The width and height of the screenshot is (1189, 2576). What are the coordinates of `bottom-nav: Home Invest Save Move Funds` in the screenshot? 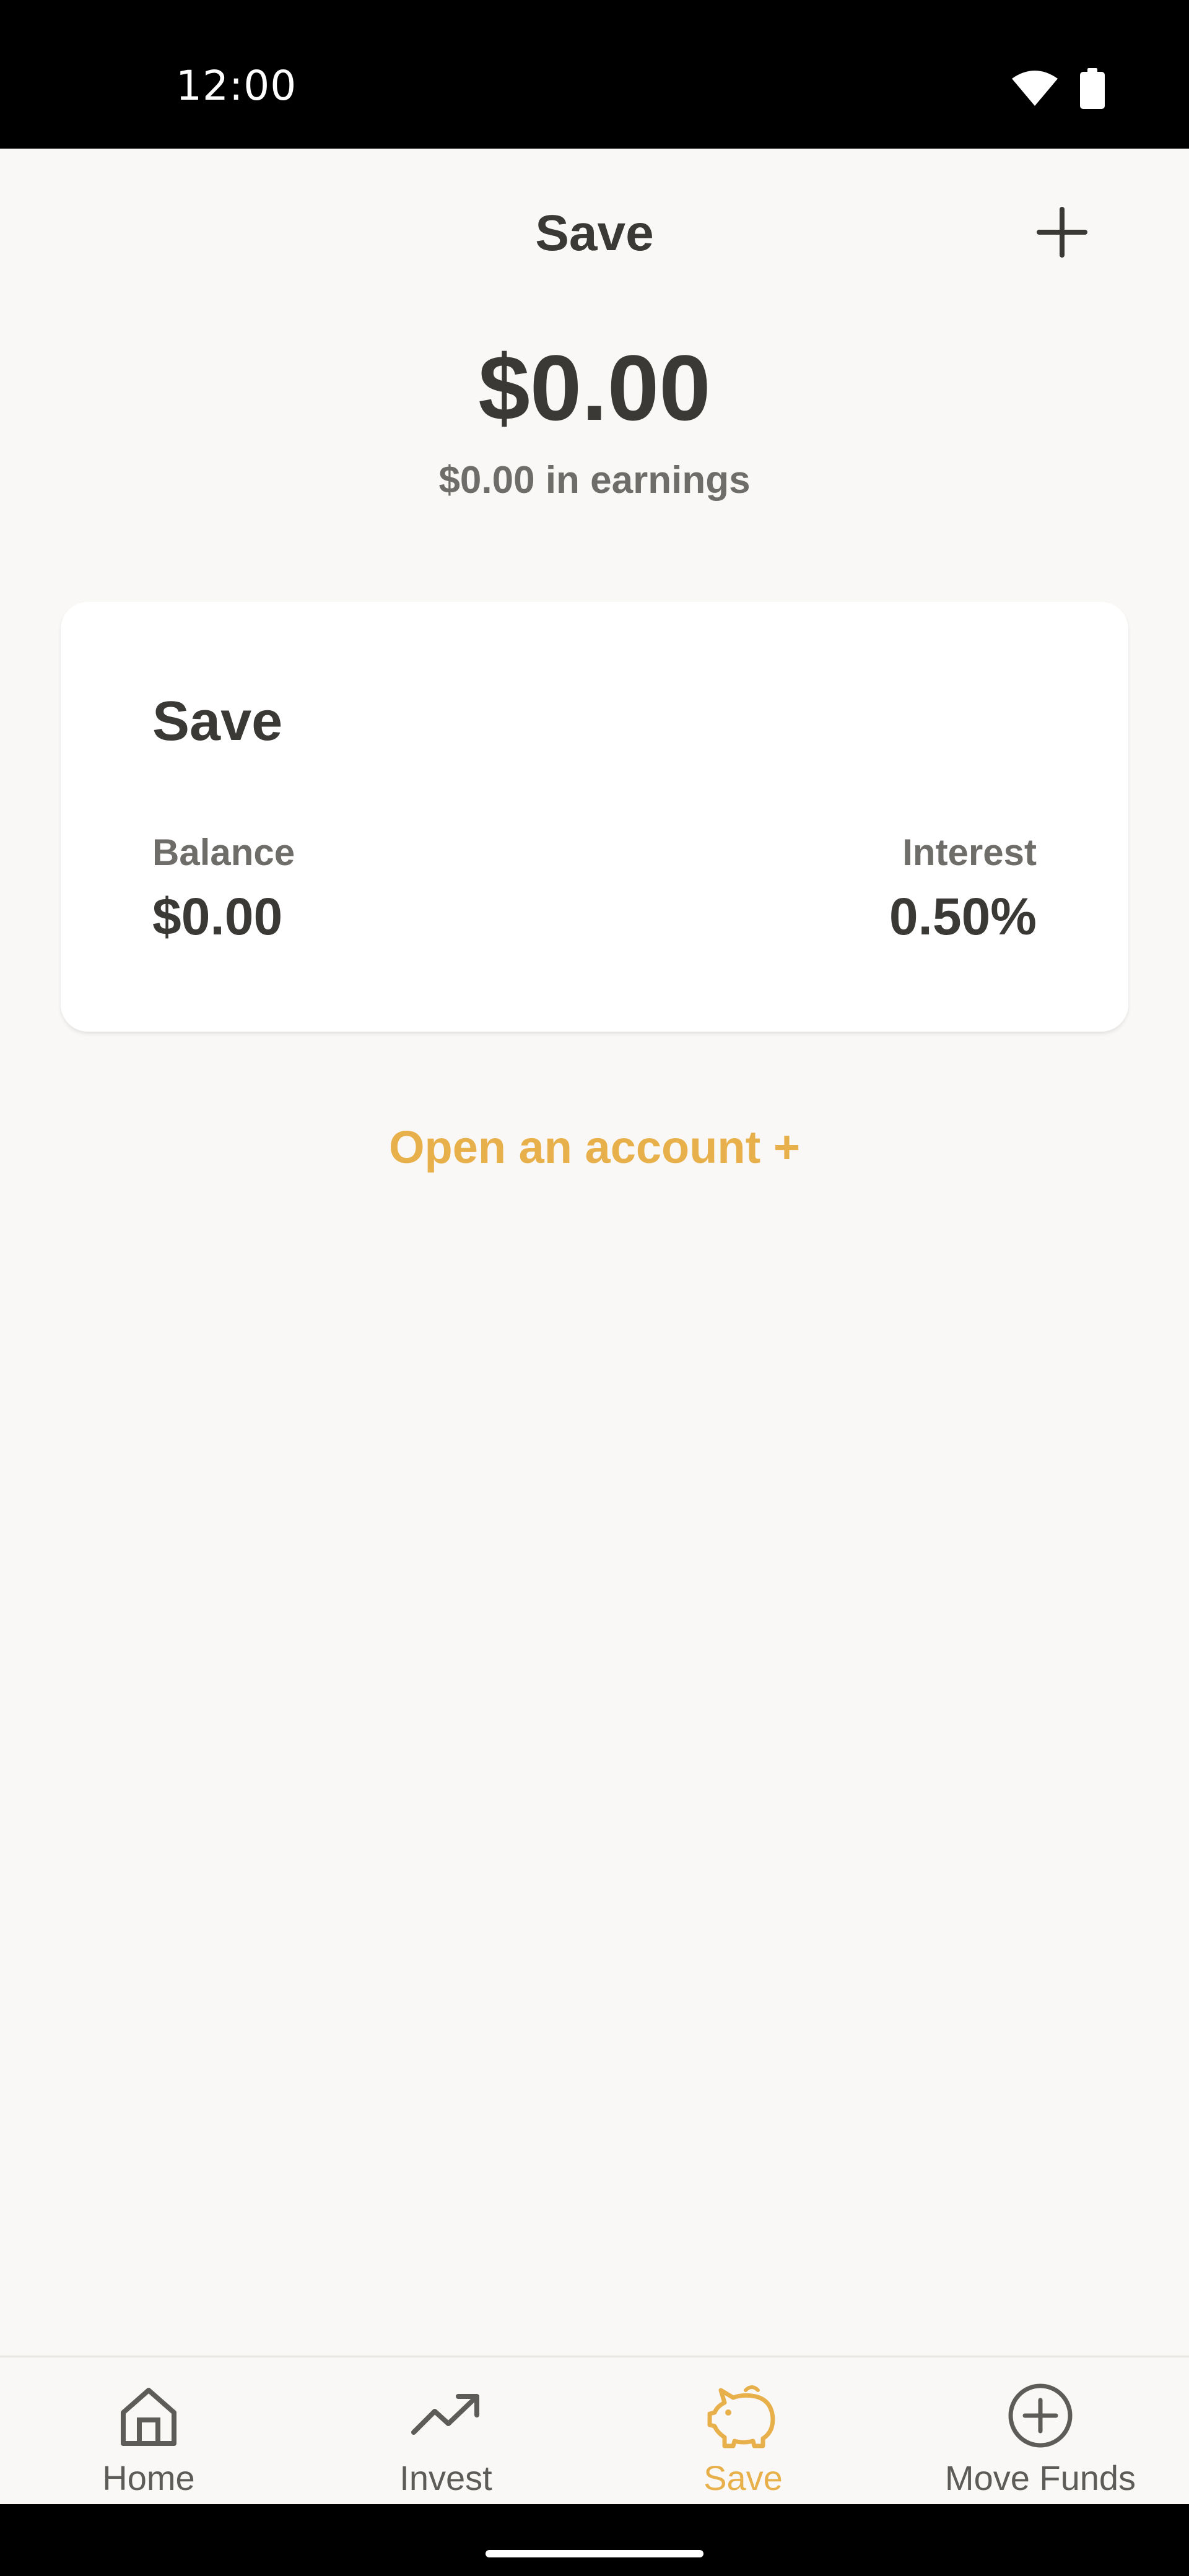 It's located at (594, 2430).